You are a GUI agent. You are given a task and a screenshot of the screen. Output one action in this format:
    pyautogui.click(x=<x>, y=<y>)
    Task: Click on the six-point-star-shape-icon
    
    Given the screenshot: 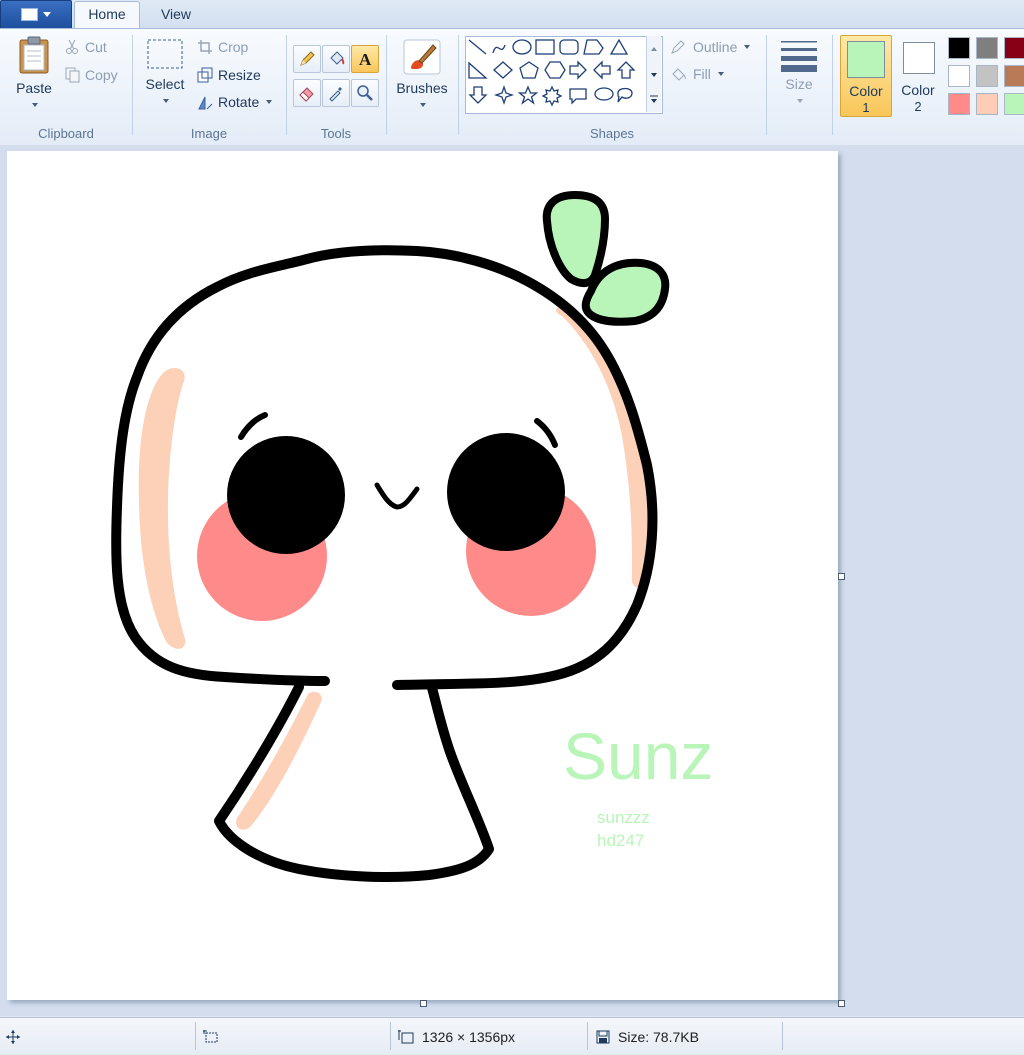 What is the action you would take?
    pyautogui.click(x=552, y=96)
    